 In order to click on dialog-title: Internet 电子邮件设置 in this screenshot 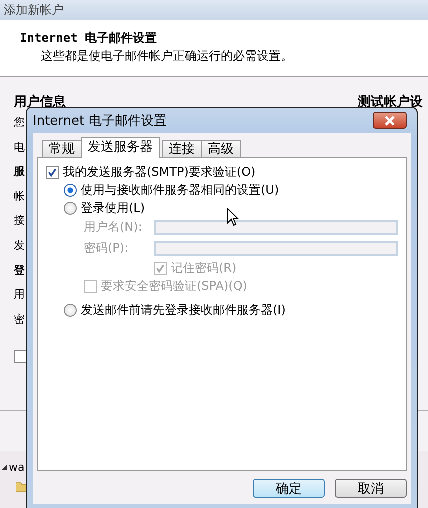, I will do `click(100, 121)`.